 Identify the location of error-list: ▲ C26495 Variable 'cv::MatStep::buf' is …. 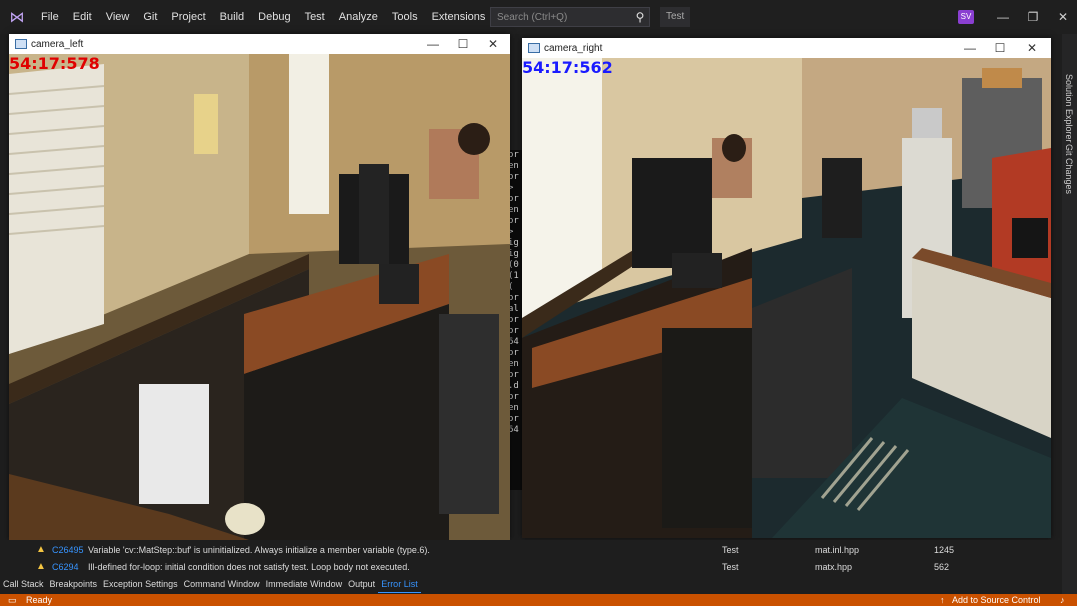
(531, 558).